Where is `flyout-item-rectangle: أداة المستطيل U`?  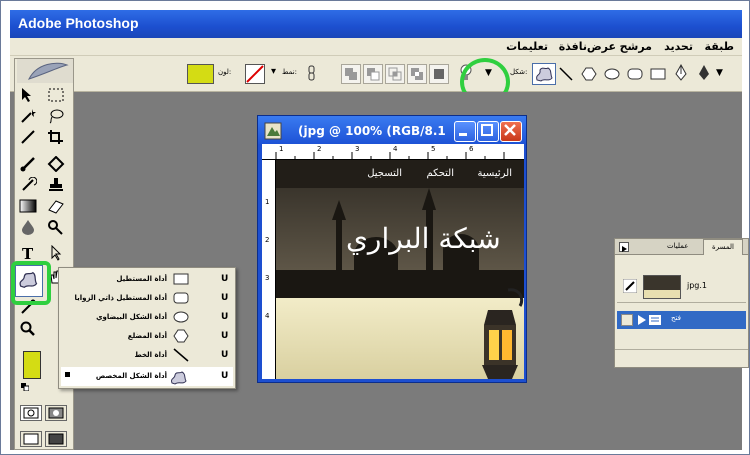
flyout-item-rectangle: أداة المستطيل U is located at coordinates (147, 279).